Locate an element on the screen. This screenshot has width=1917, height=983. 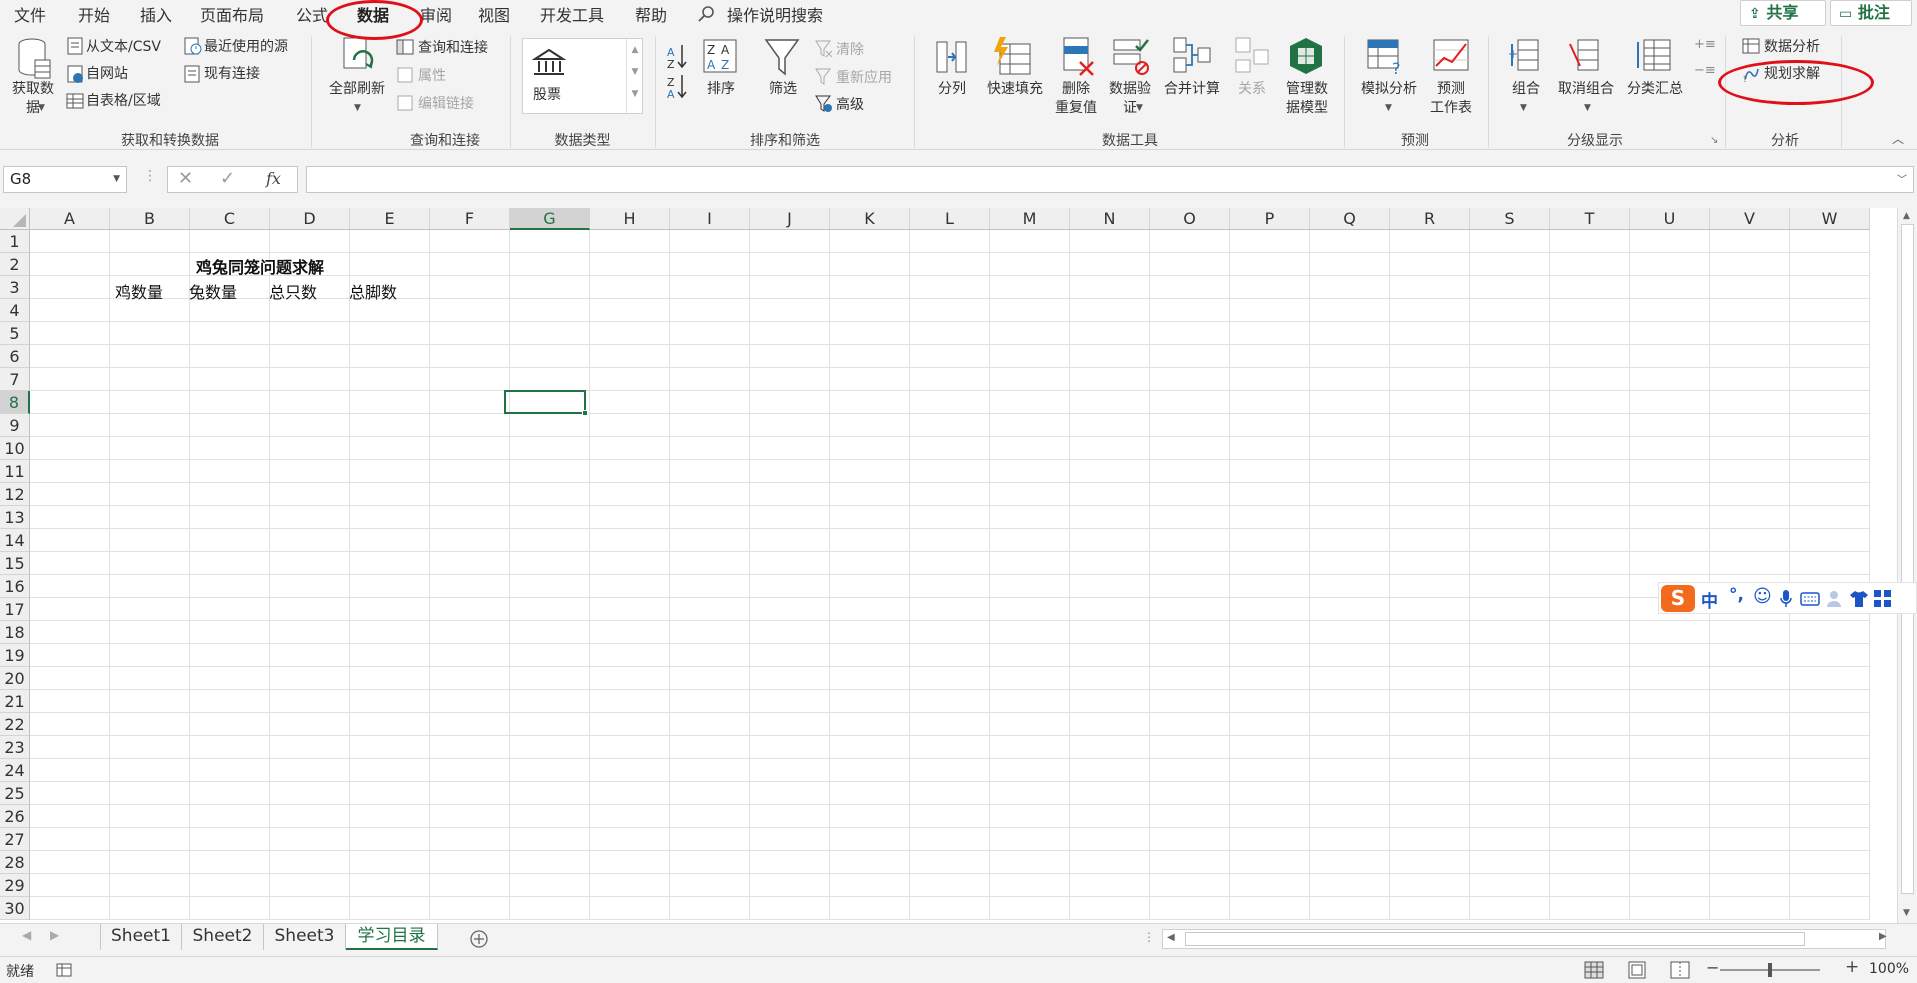
filter-button: 筛选 is located at coordinates (783, 89).